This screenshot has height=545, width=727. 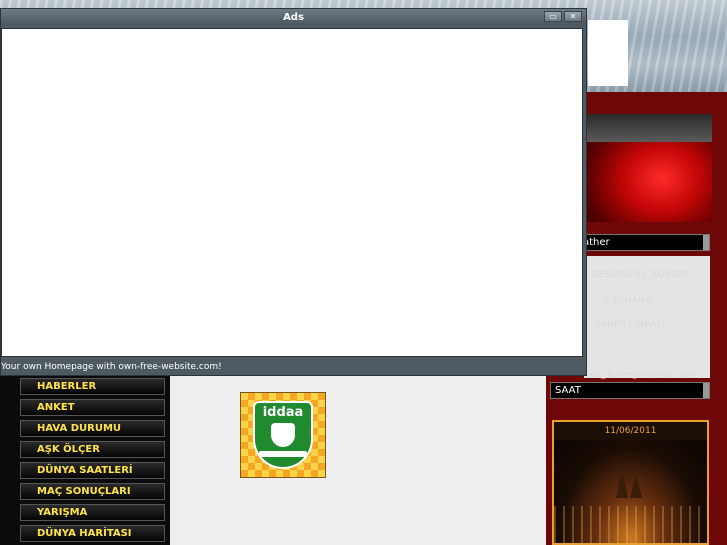 What do you see at coordinates (92, 407) in the screenshot?
I see `nav-item-anket: ANKET` at bounding box center [92, 407].